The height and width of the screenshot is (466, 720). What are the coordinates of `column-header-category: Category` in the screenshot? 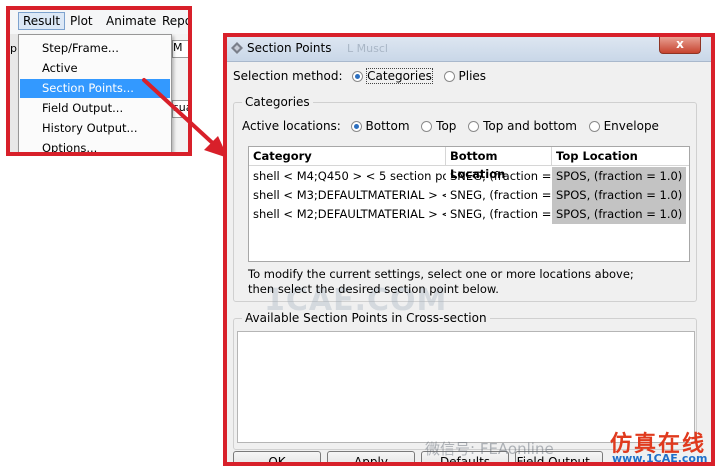 It's located at (347, 156).